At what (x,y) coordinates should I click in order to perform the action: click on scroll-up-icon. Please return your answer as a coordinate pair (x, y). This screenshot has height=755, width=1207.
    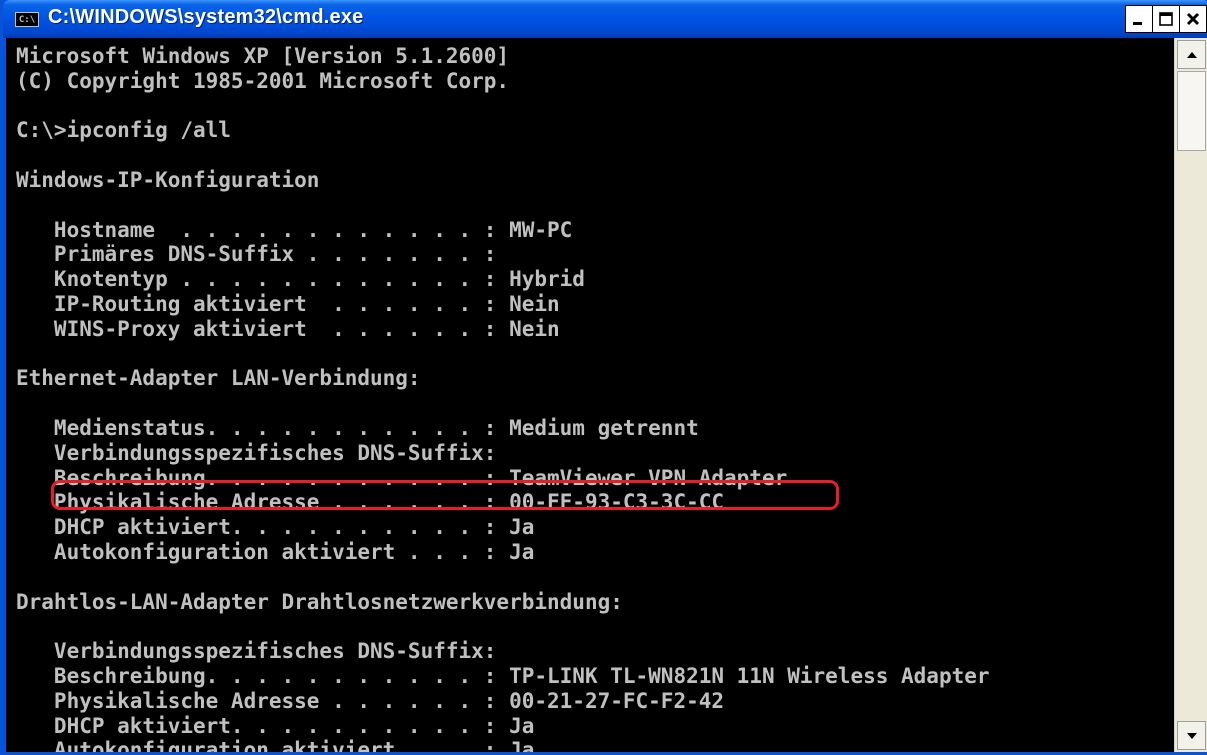
    Looking at the image, I should click on (1191, 54).